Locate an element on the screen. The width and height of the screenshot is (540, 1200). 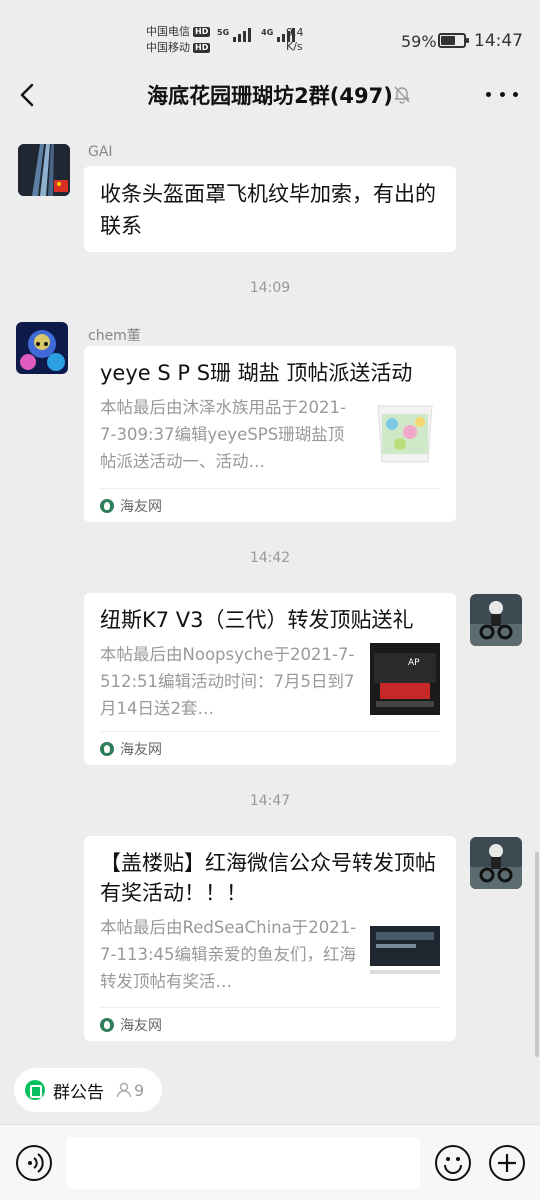
timestamp: 14:47 is located at coordinates (270, 801).